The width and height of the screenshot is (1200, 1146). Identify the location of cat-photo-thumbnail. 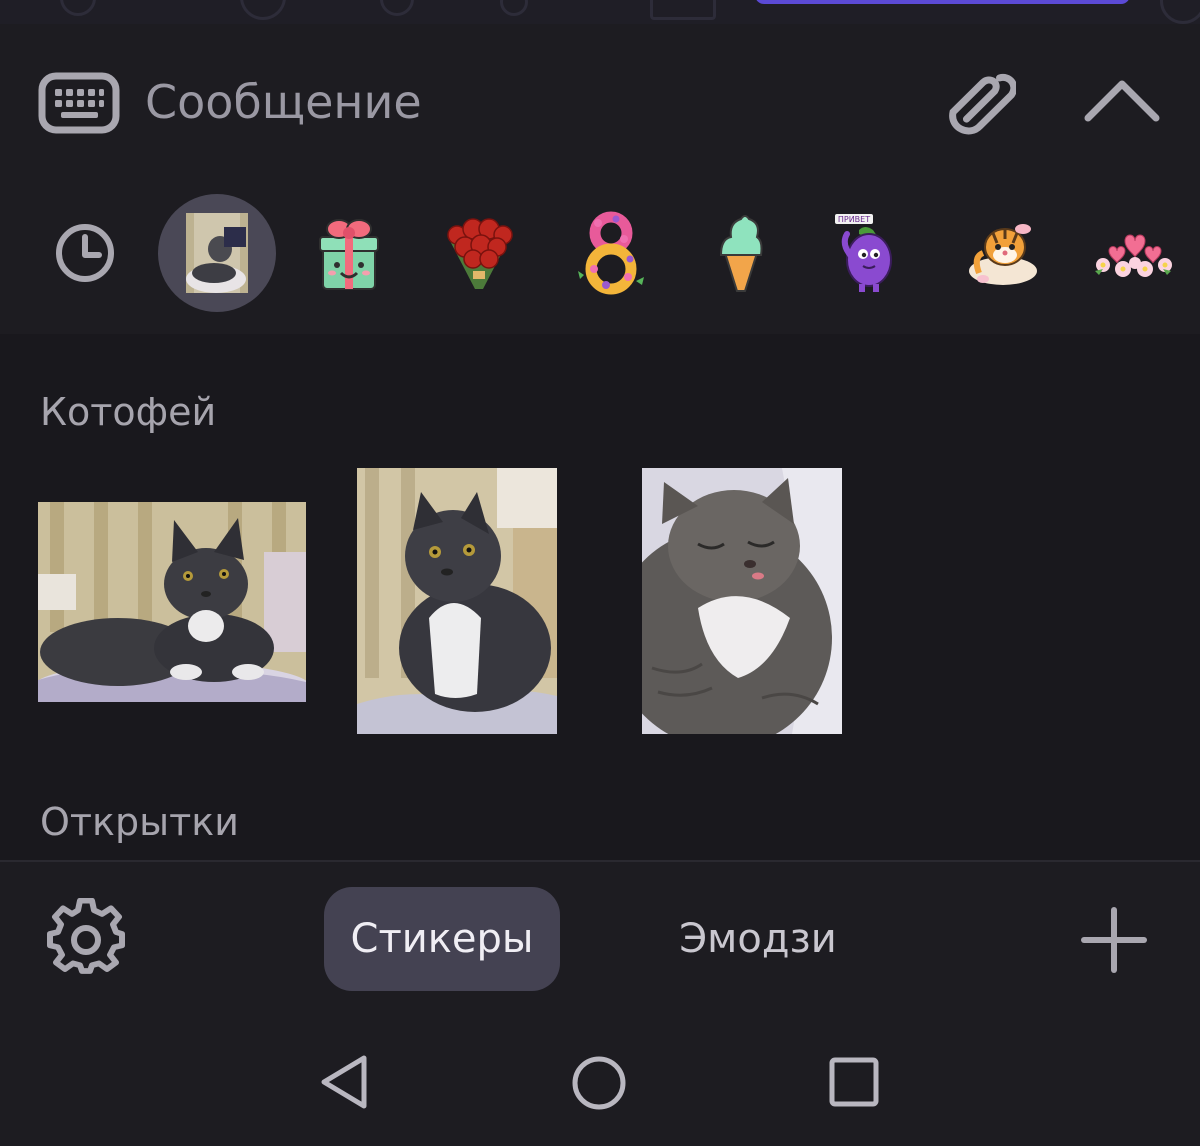
(217, 253).